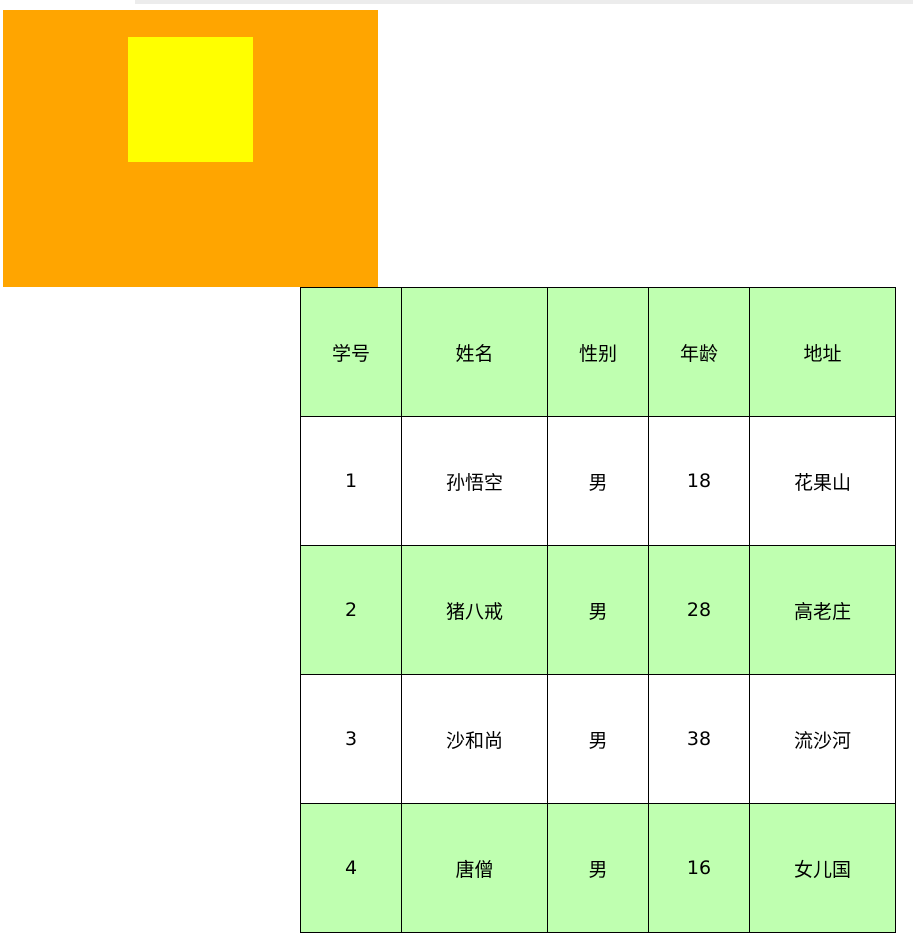  I want to click on cell-id: 2, so click(351, 610).